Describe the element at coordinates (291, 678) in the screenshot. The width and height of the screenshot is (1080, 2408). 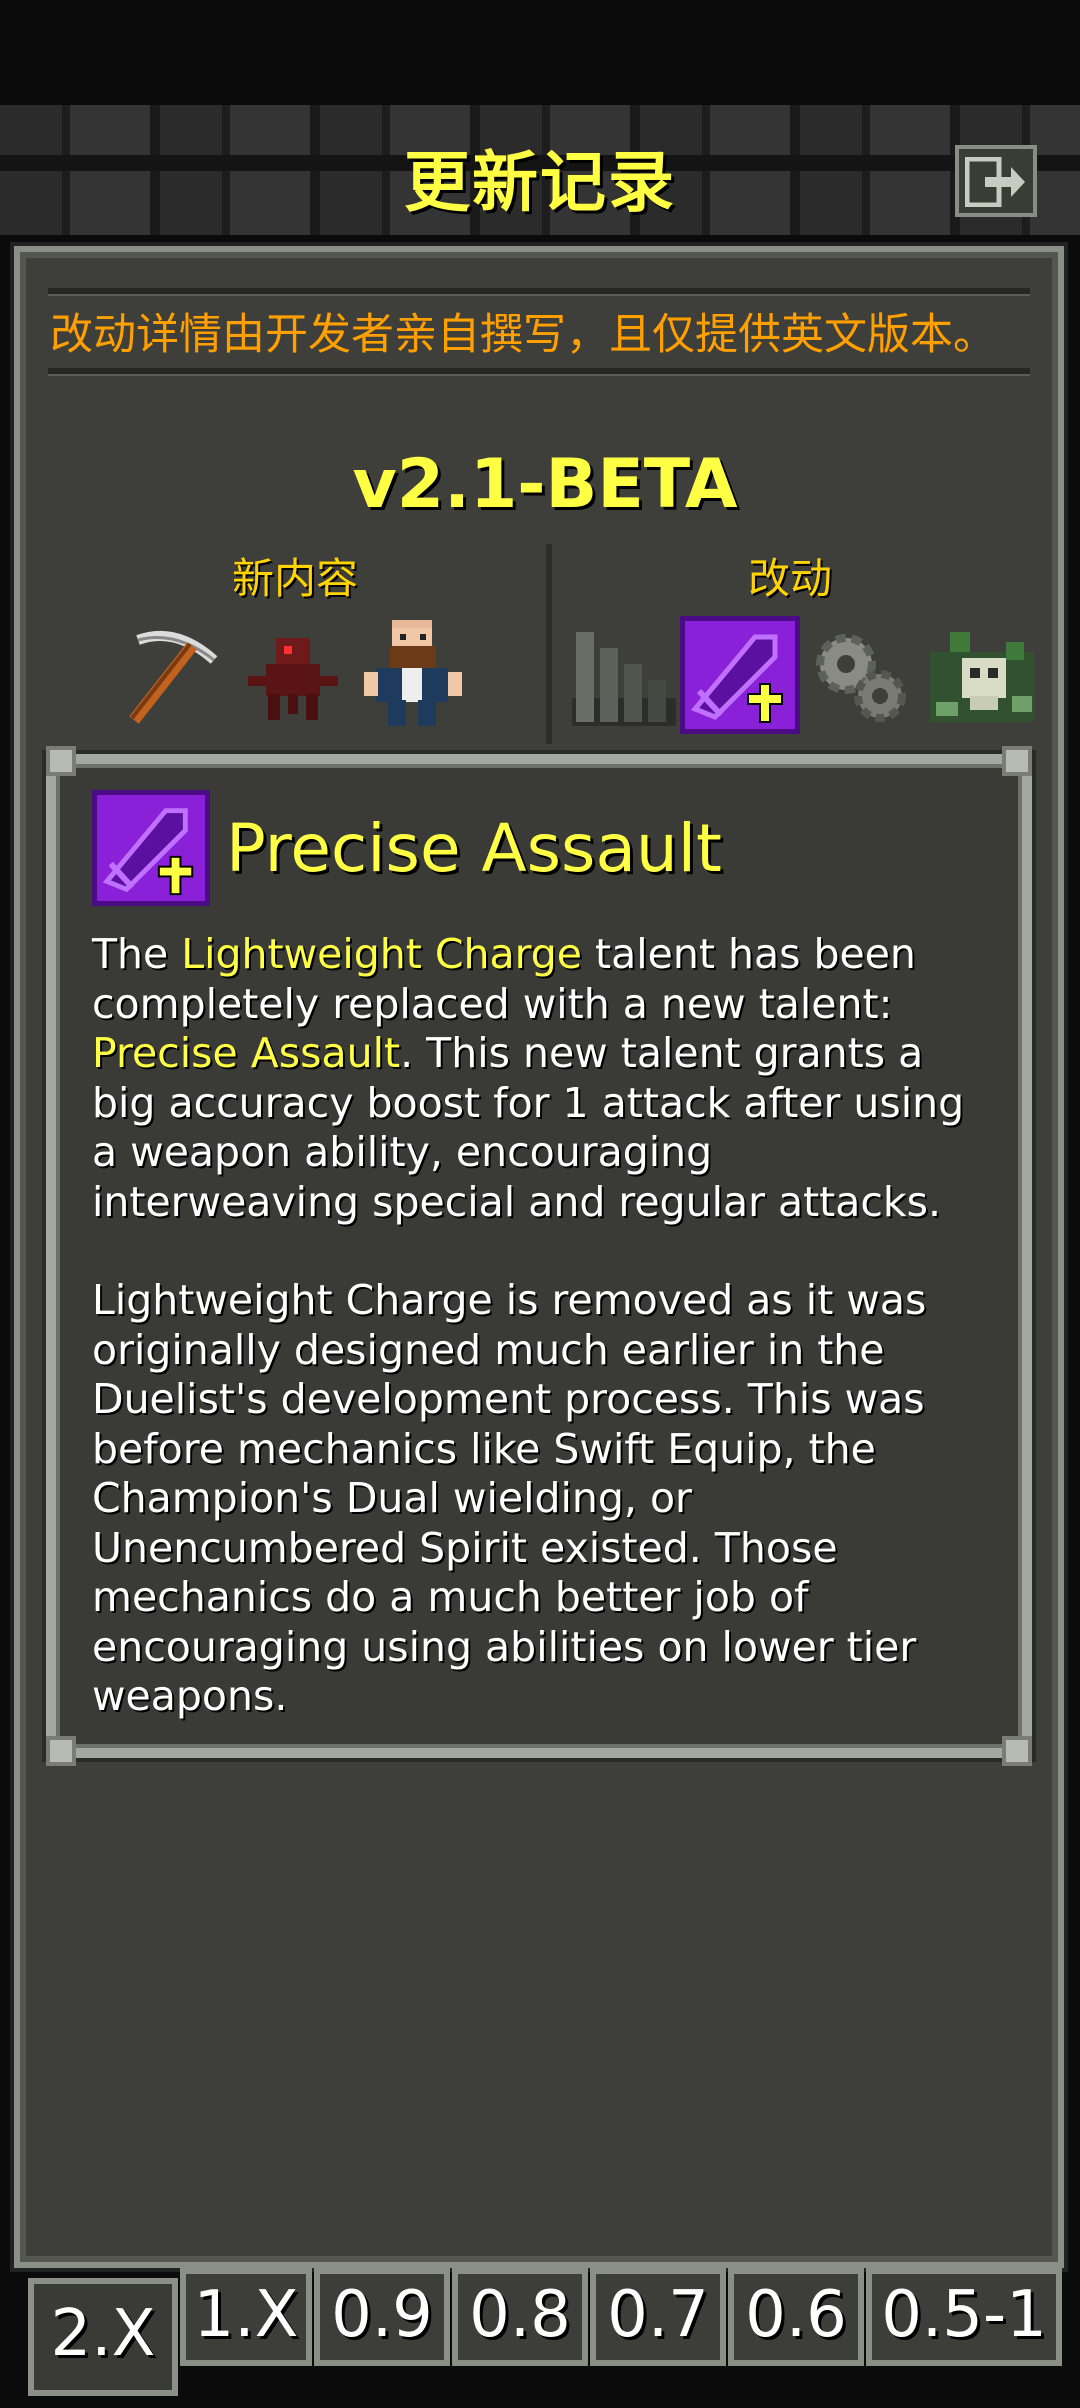
I see `red-creature-icon` at that location.